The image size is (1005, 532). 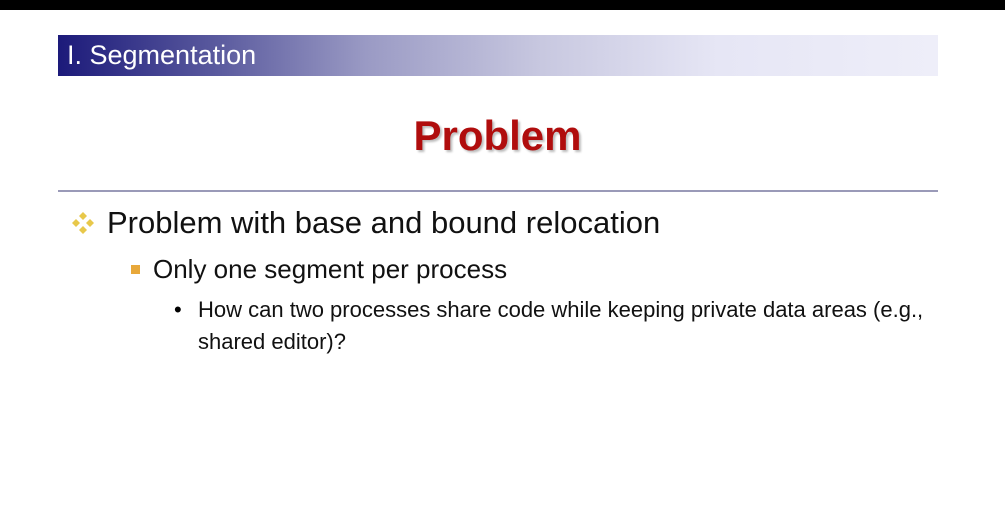 What do you see at coordinates (384, 222) in the screenshot?
I see `bullet-level1: Problem with base and bound relocation` at bounding box center [384, 222].